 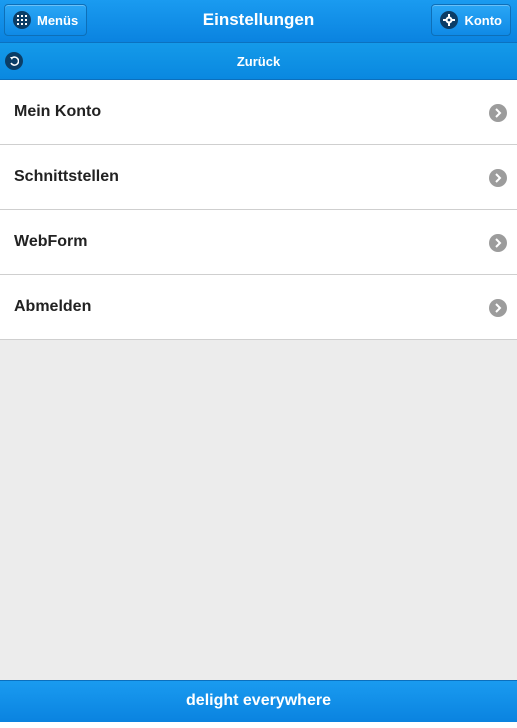 What do you see at coordinates (258, 21) in the screenshot?
I see `header-bar: Menüs Einstellungen Konto` at bounding box center [258, 21].